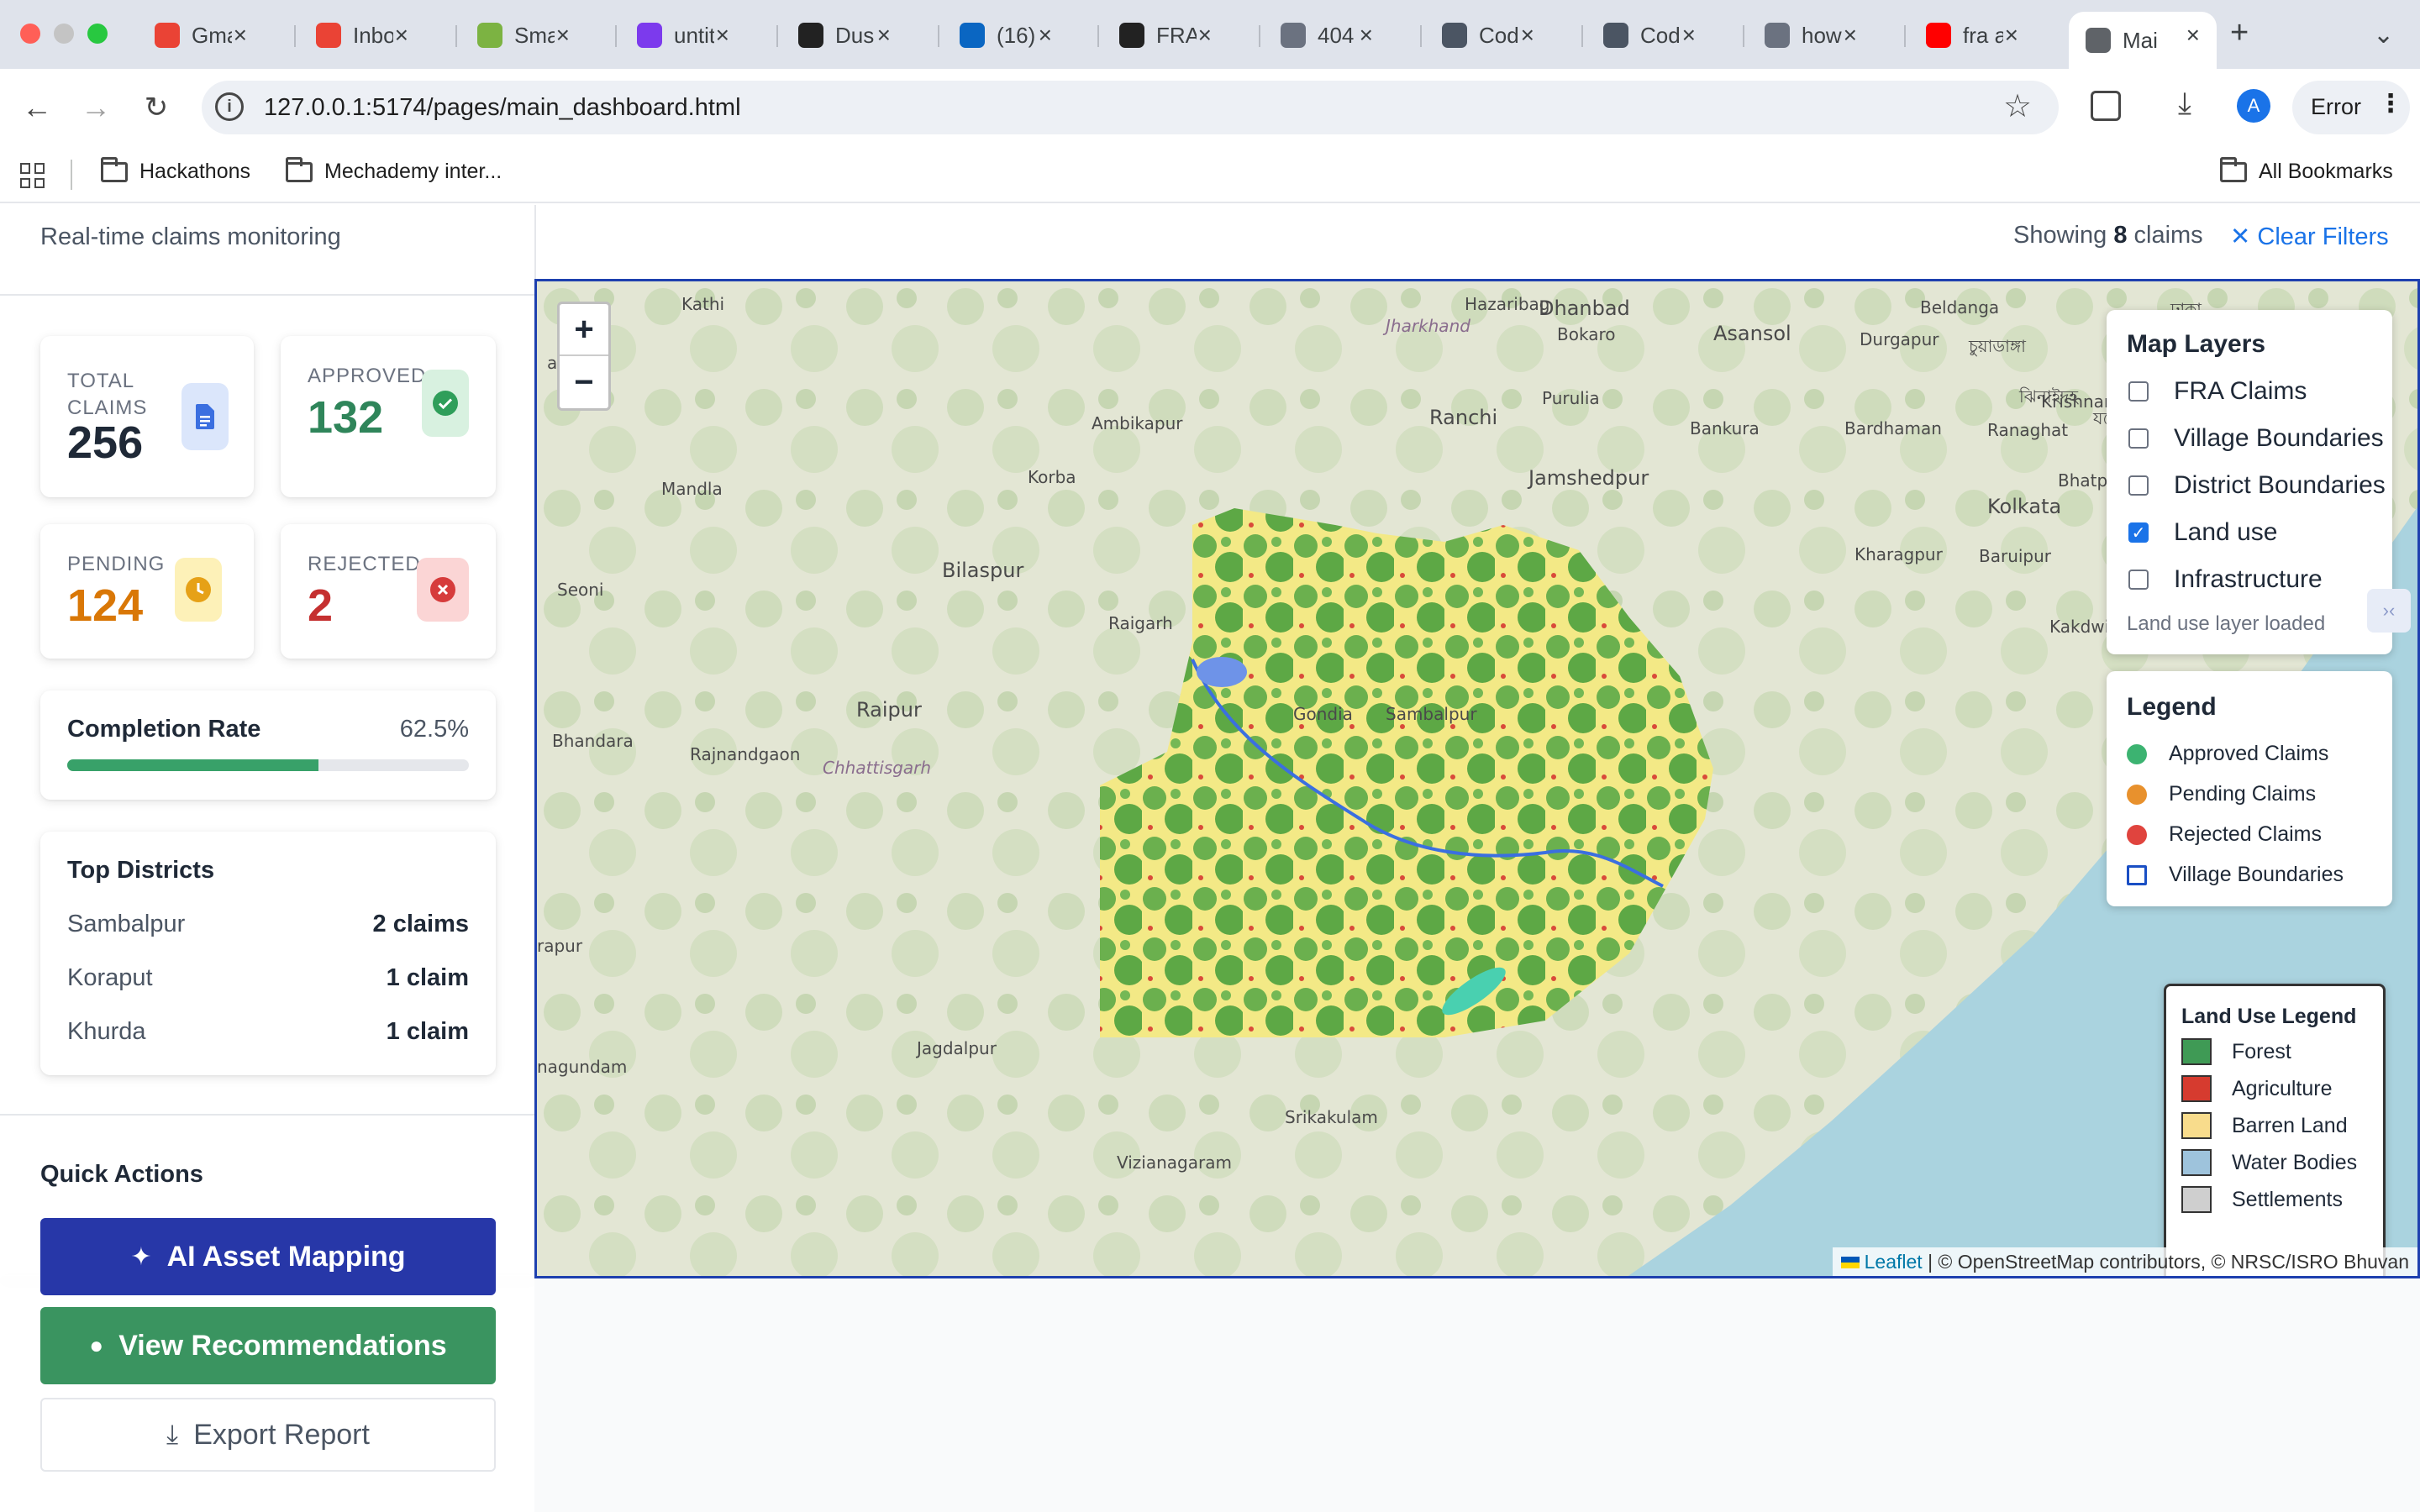 This screenshot has height=1512, width=2420. What do you see at coordinates (268, 1435) in the screenshot?
I see `export-report-button: ⤓ Export Report` at bounding box center [268, 1435].